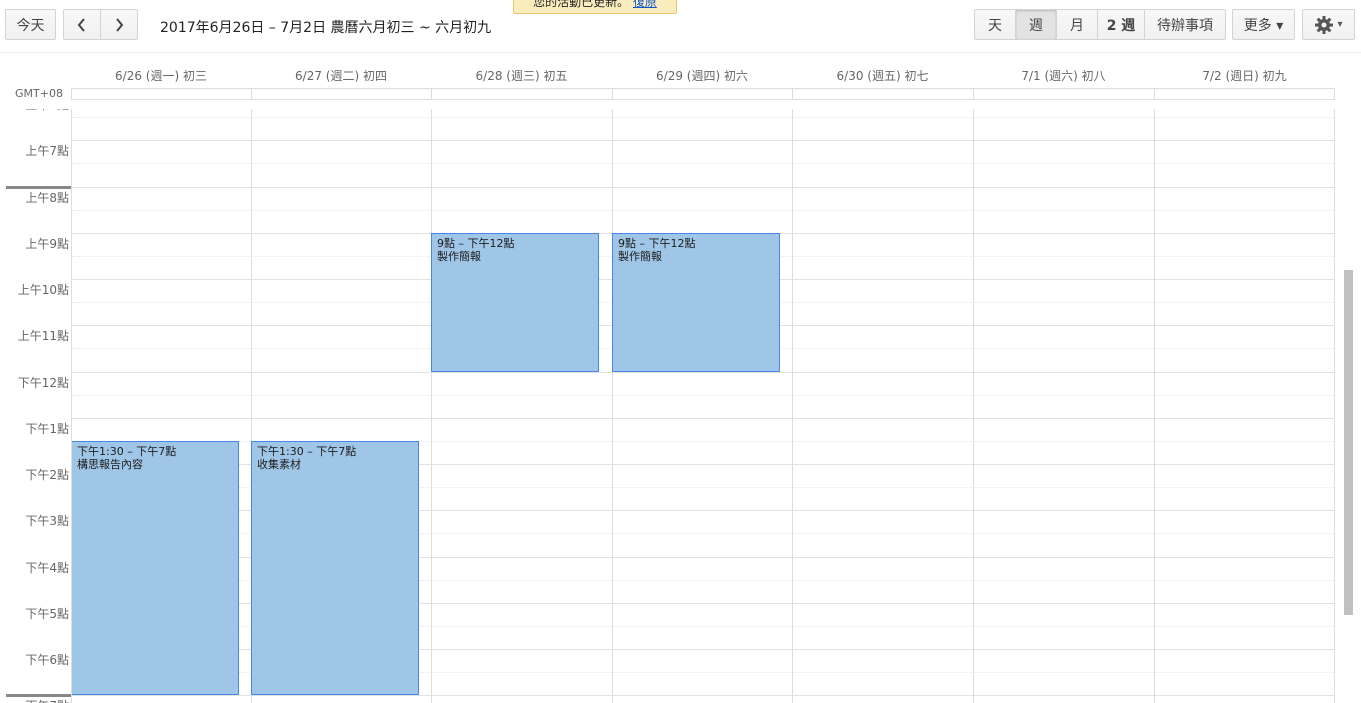 This screenshot has height=703, width=1361. Describe the element at coordinates (47, 521) in the screenshot. I see `hour-label: 下午3點` at that location.